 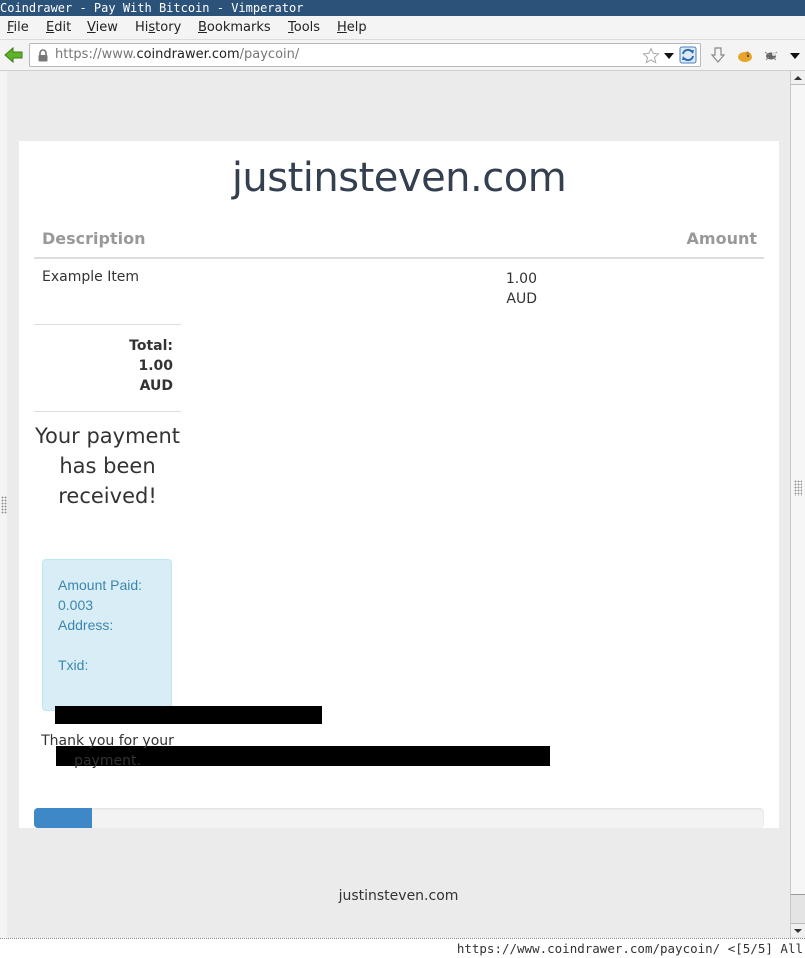 I want to click on menu-view: View, so click(x=102, y=28).